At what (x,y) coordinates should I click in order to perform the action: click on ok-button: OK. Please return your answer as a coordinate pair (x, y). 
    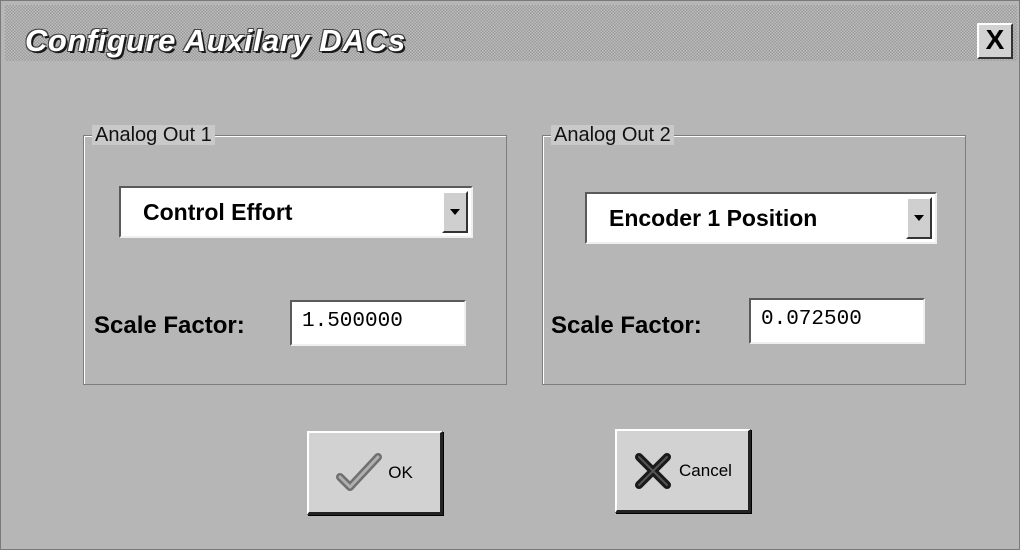
    Looking at the image, I should click on (375, 473).